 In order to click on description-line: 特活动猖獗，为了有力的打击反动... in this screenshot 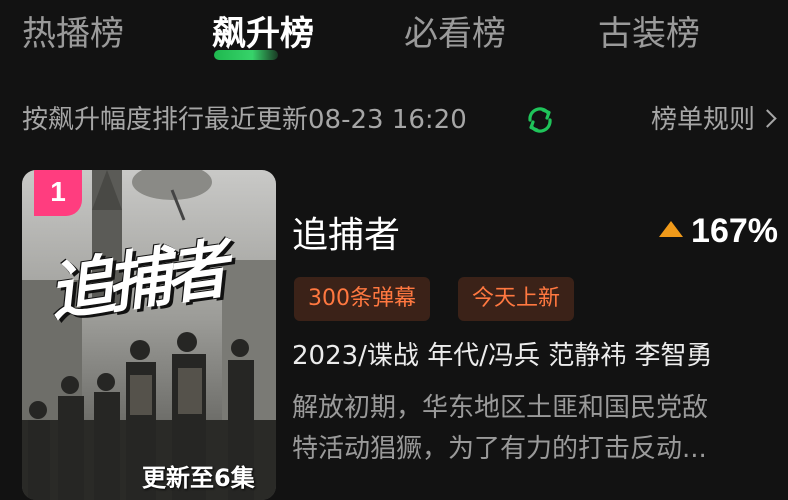, I will do `click(499, 449)`.